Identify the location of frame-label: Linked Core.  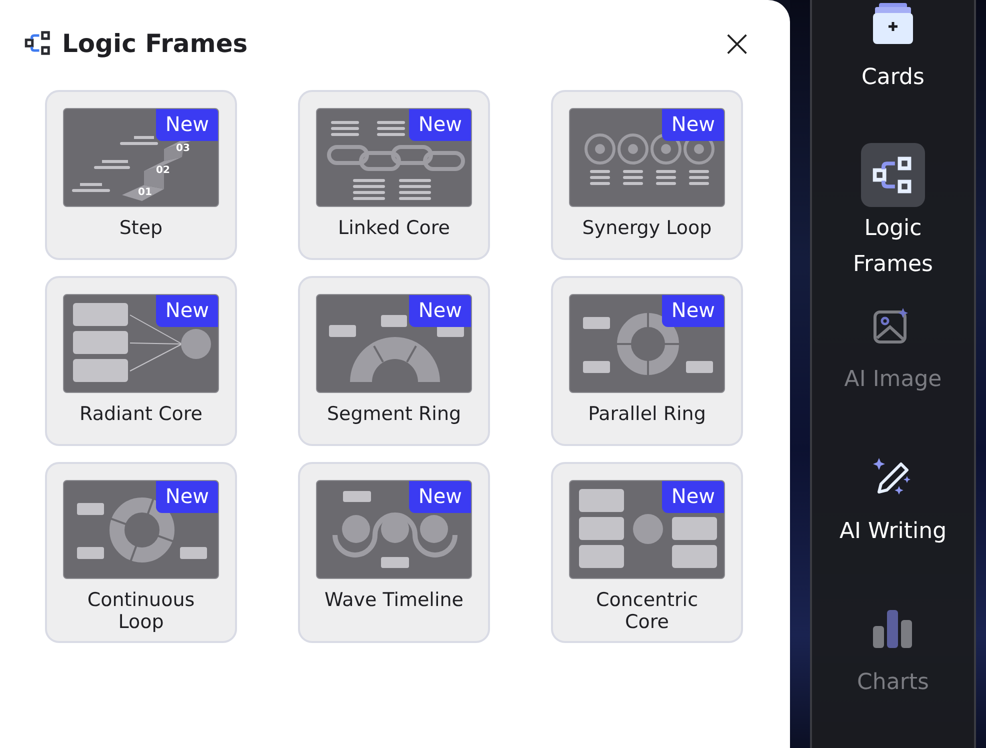
(394, 228).